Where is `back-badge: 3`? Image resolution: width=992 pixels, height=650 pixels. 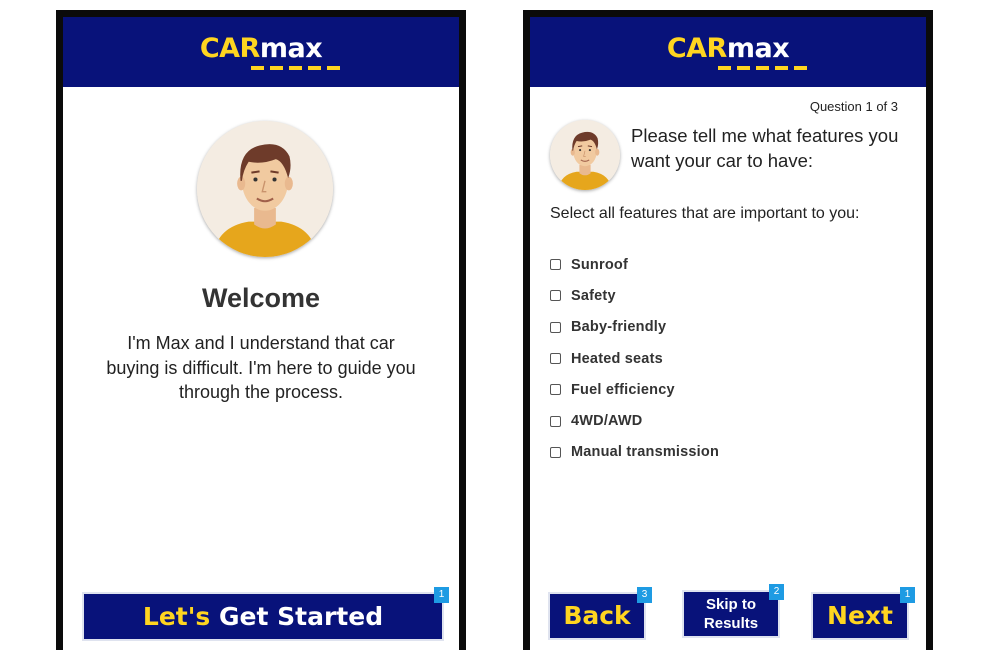 back-badge: 3 is located at coordinates (644, 595).